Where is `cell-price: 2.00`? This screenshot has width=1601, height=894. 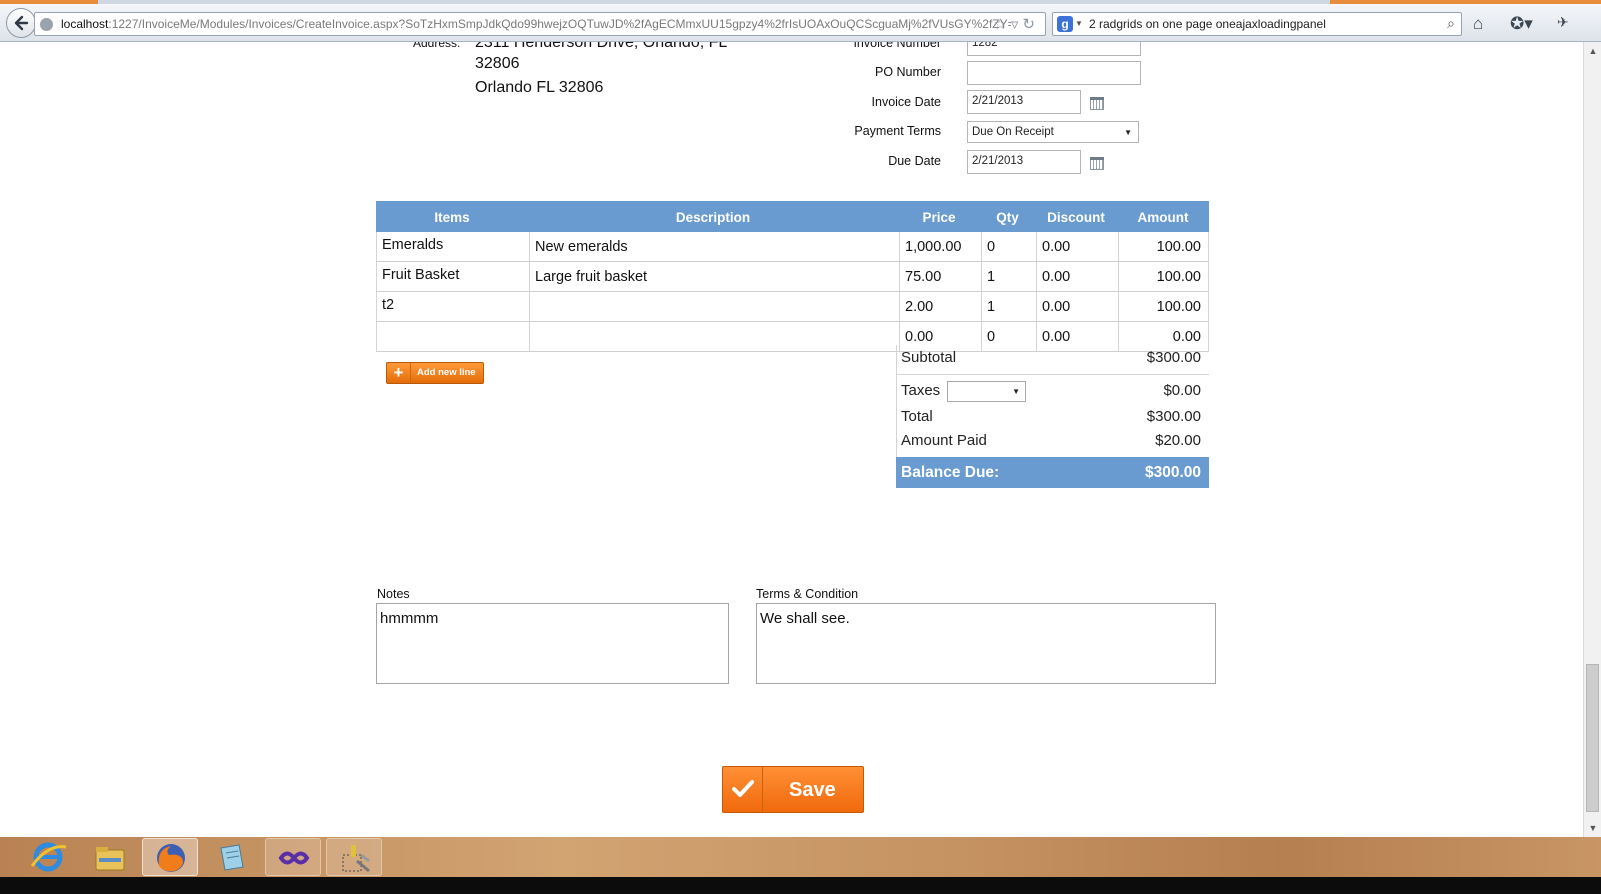
cell-price: 2.00 is located at coordinates (940, 307).